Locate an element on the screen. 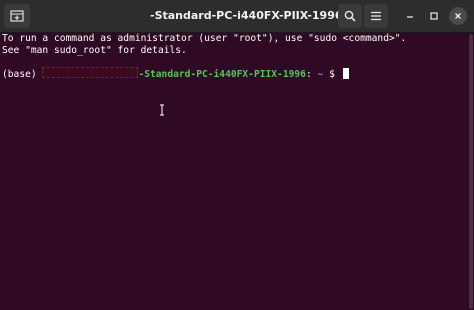 This screenshot has height=310, width=474. maximize-icon is located at coordinates (434, 16).